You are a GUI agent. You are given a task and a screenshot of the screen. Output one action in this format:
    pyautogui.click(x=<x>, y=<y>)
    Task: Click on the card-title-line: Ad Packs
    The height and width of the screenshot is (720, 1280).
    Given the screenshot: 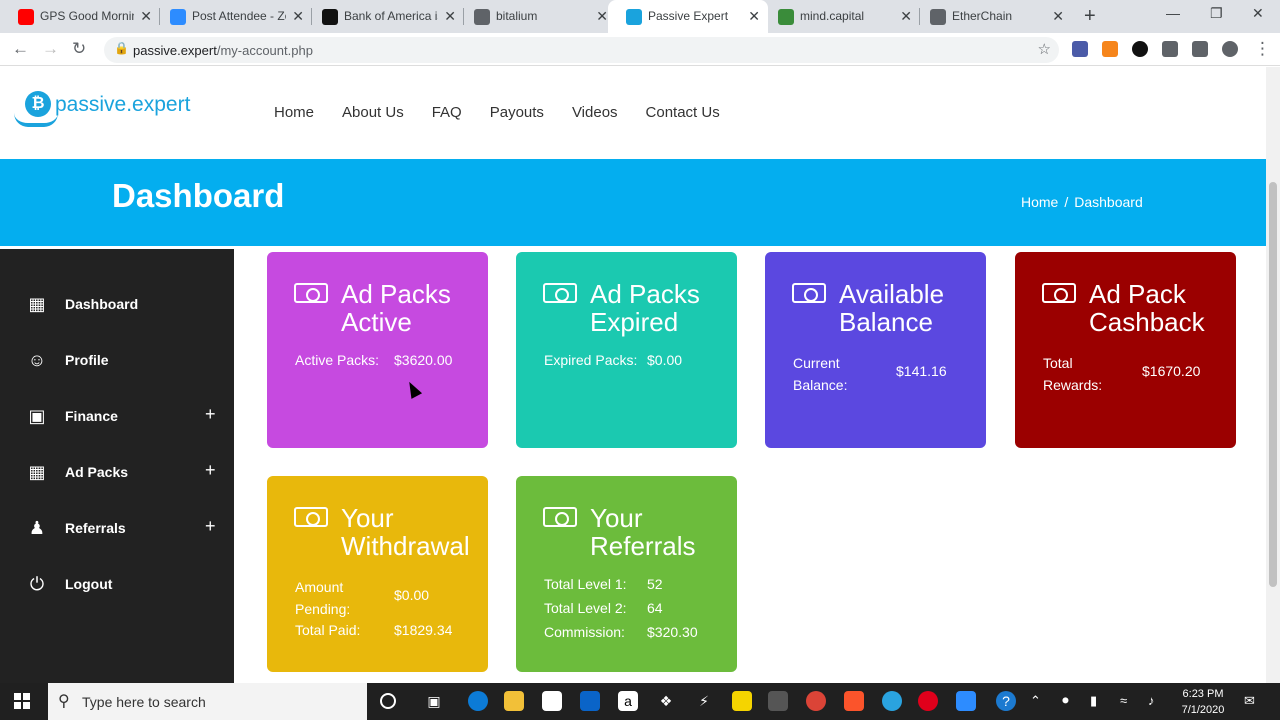 What is the action you would take?
    pyautogui.click(x=645, y=294)
    